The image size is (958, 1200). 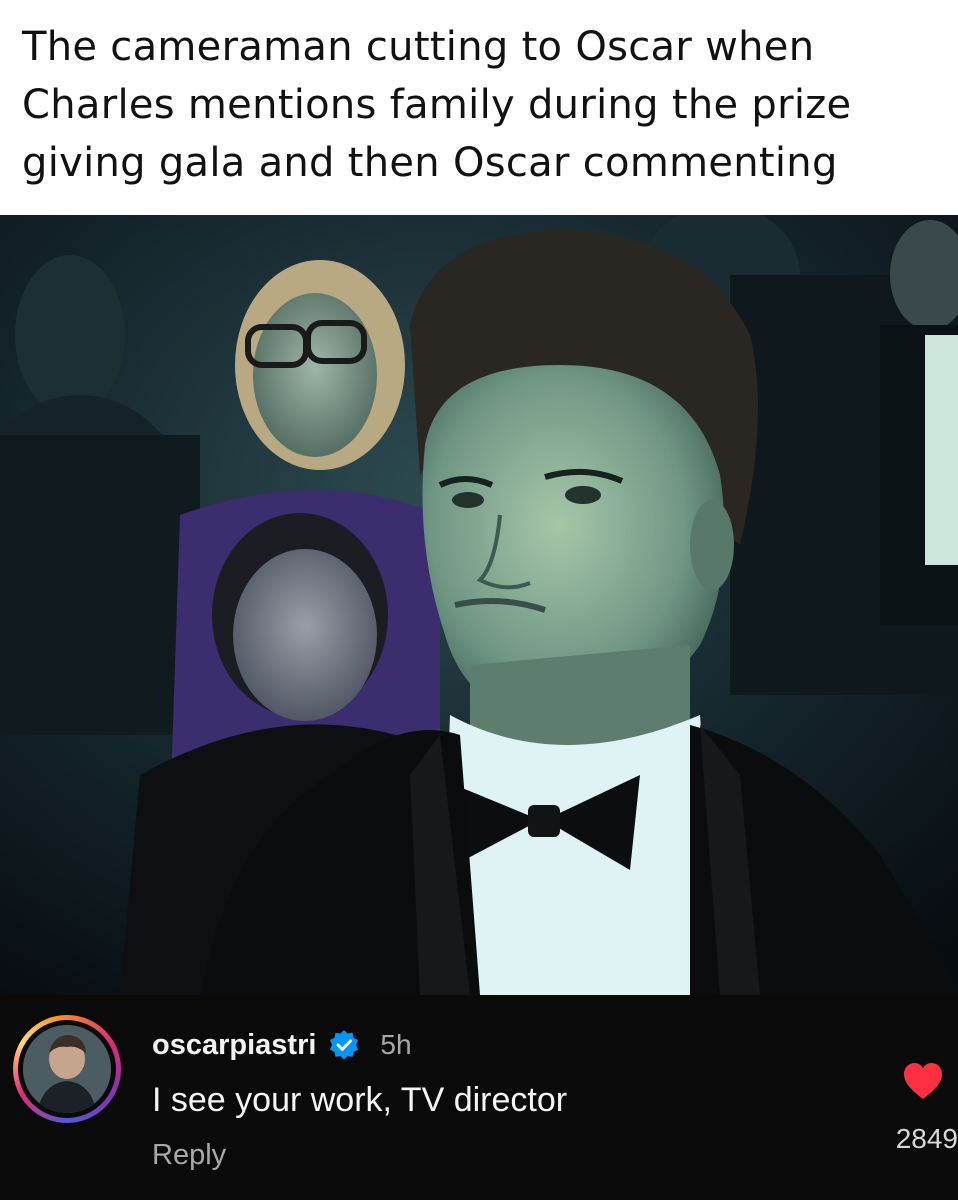 I want to click on caption-line-3: giving gala and then Oscar commenting, so click(x=430, y=163).